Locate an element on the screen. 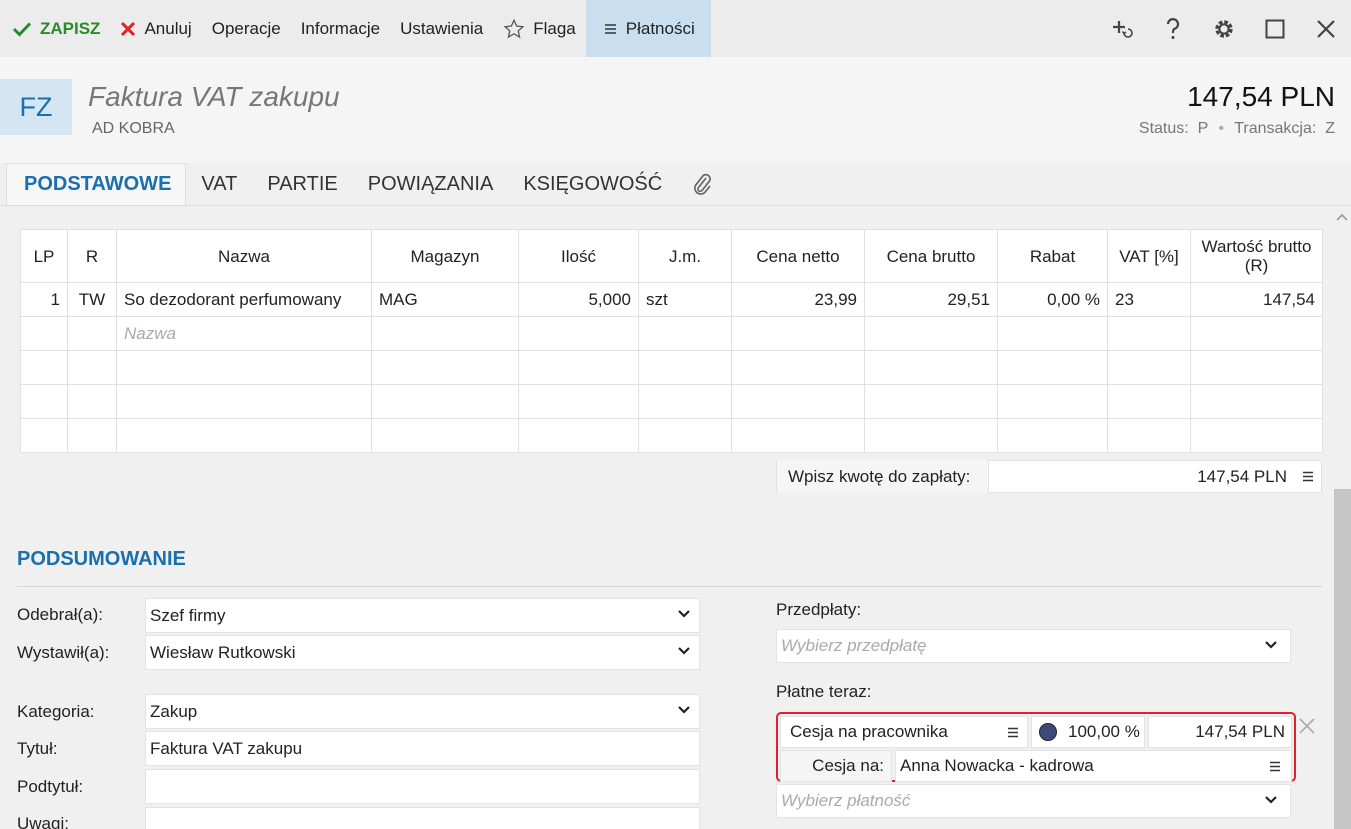  cell-discount: 0,00 % is located at coordinates (1052, 299).